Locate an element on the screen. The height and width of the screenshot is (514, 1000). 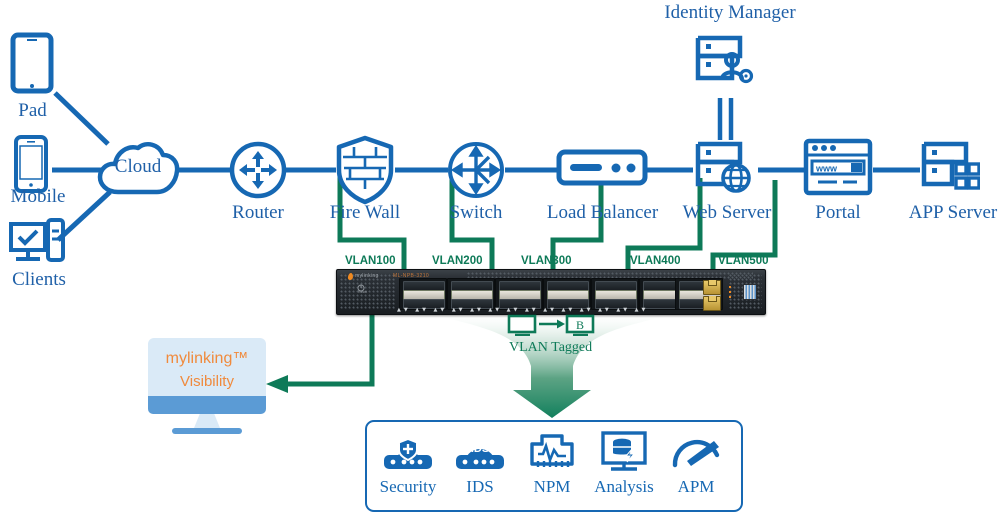
ids-appliance-icon: IDS is located at coordinates (480, 452).